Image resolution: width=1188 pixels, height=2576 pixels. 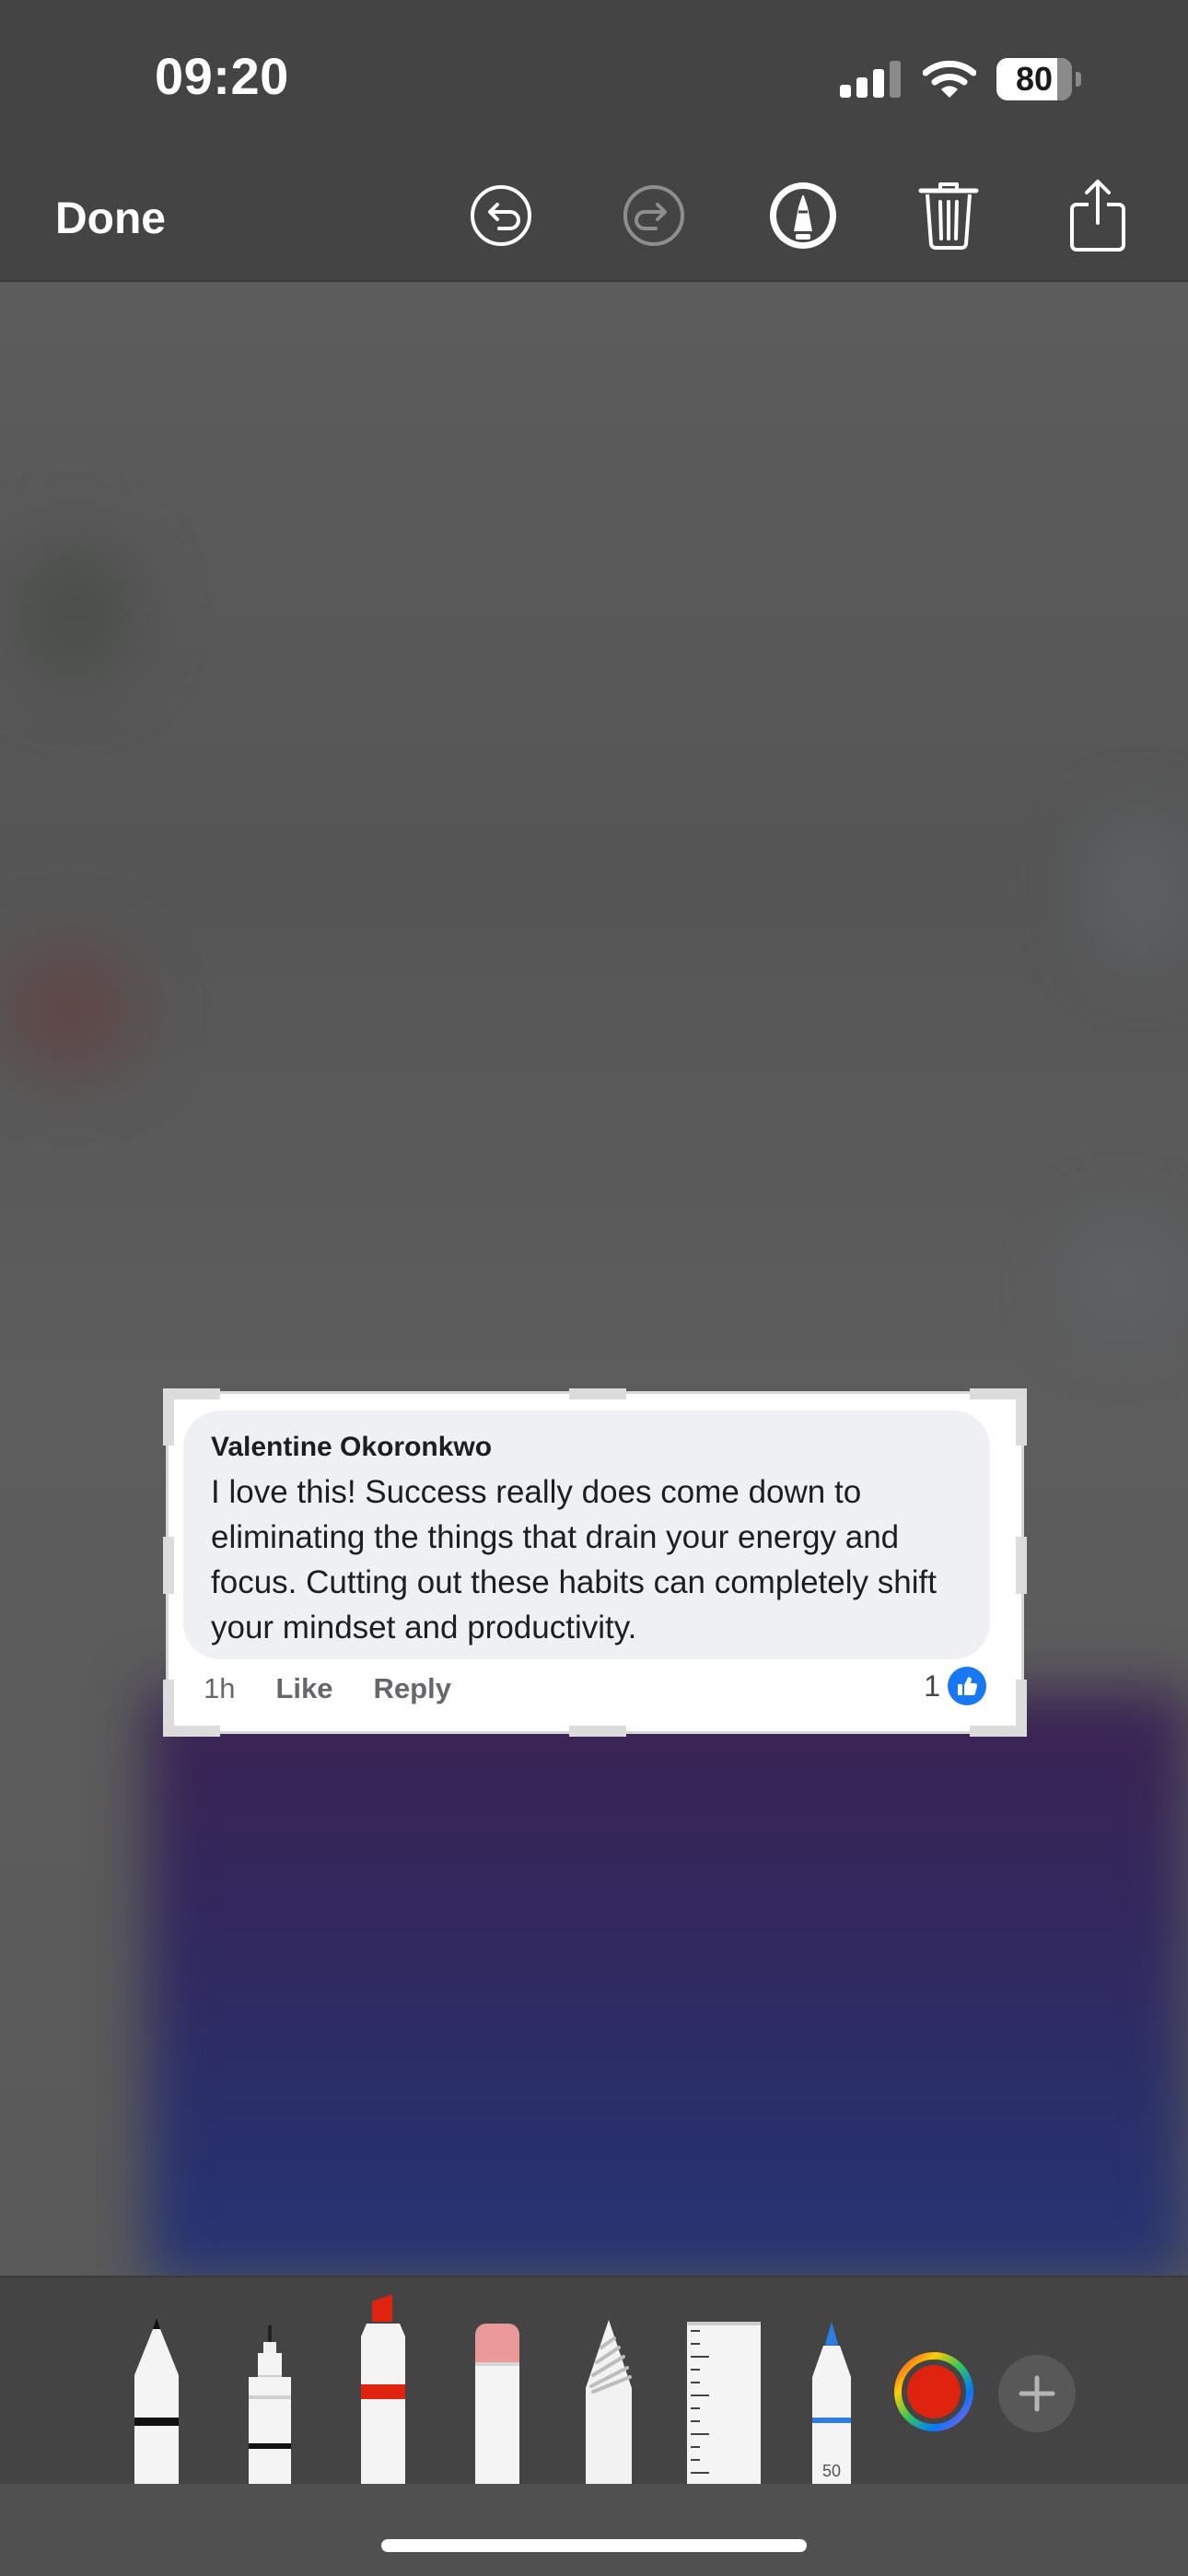 I want to click on color-picker, so click(x=934, y=2391).